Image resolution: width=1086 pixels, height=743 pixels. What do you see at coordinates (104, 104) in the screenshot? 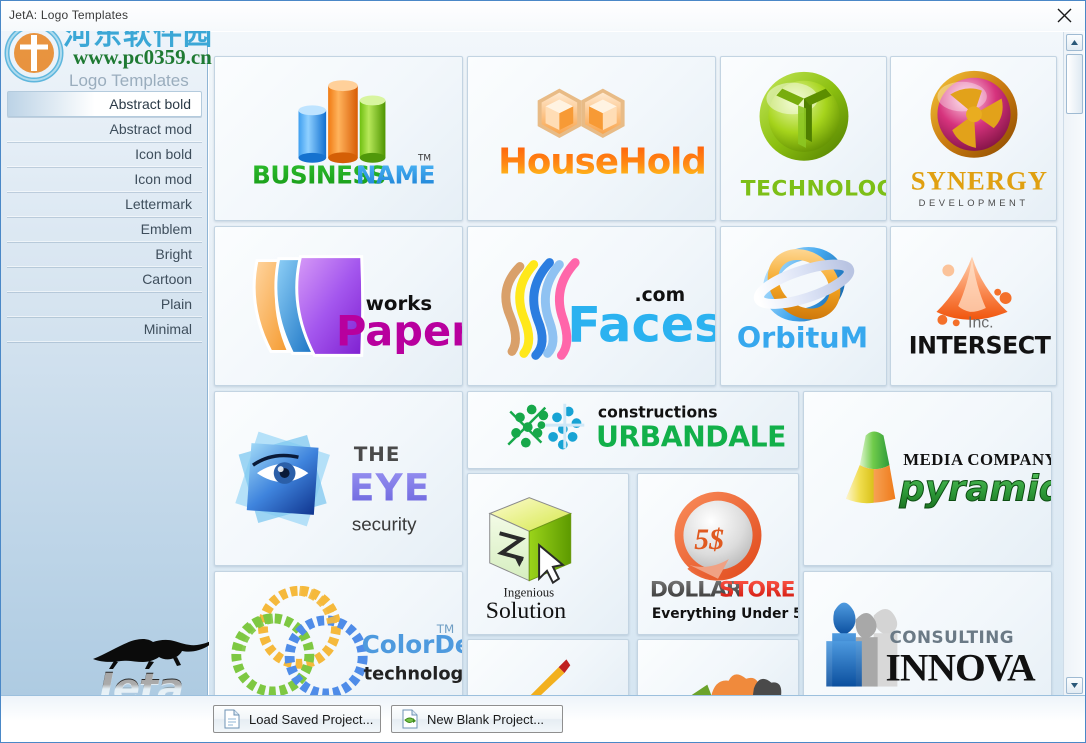
I see `sidebar-item-abstract-bold: Abstract bold` at bounding box center [104, 104].